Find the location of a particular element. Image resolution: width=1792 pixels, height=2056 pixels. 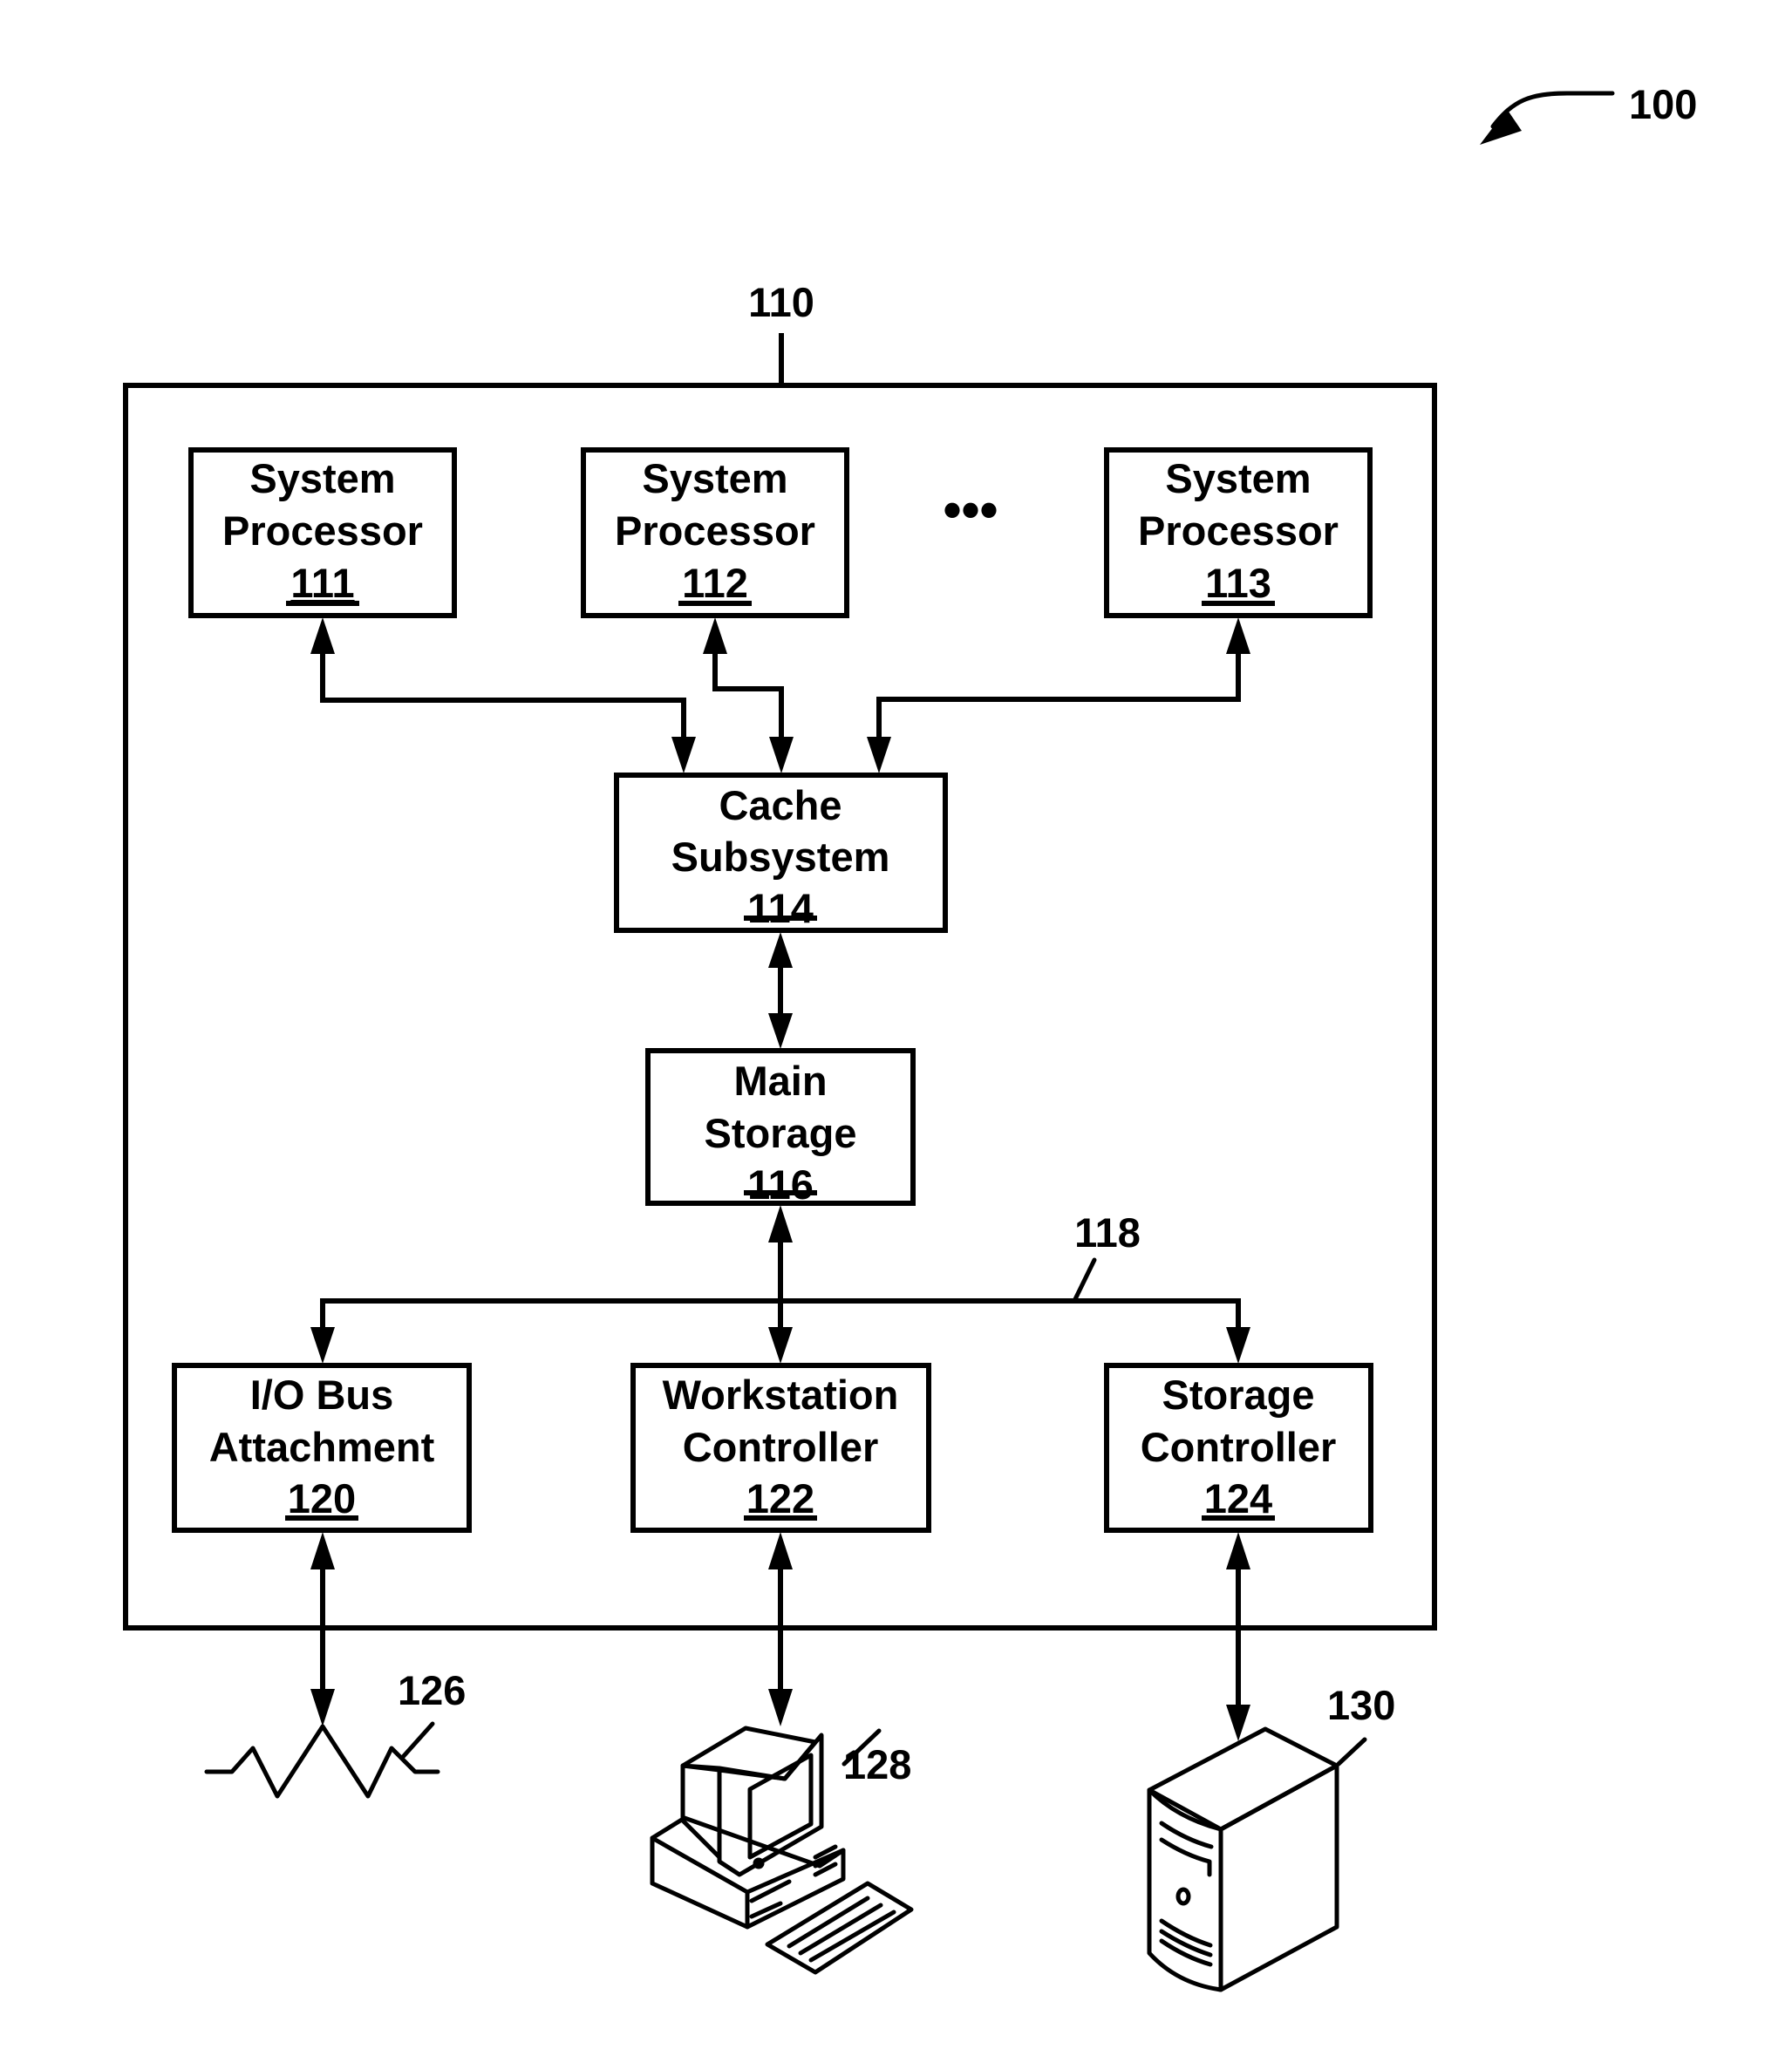

system-ref-label: 110 is located at coordinates (781, 302).